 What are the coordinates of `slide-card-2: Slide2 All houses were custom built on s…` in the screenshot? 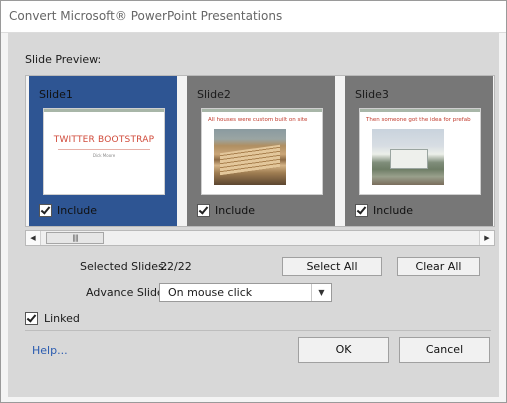 It's located at (261, 151).